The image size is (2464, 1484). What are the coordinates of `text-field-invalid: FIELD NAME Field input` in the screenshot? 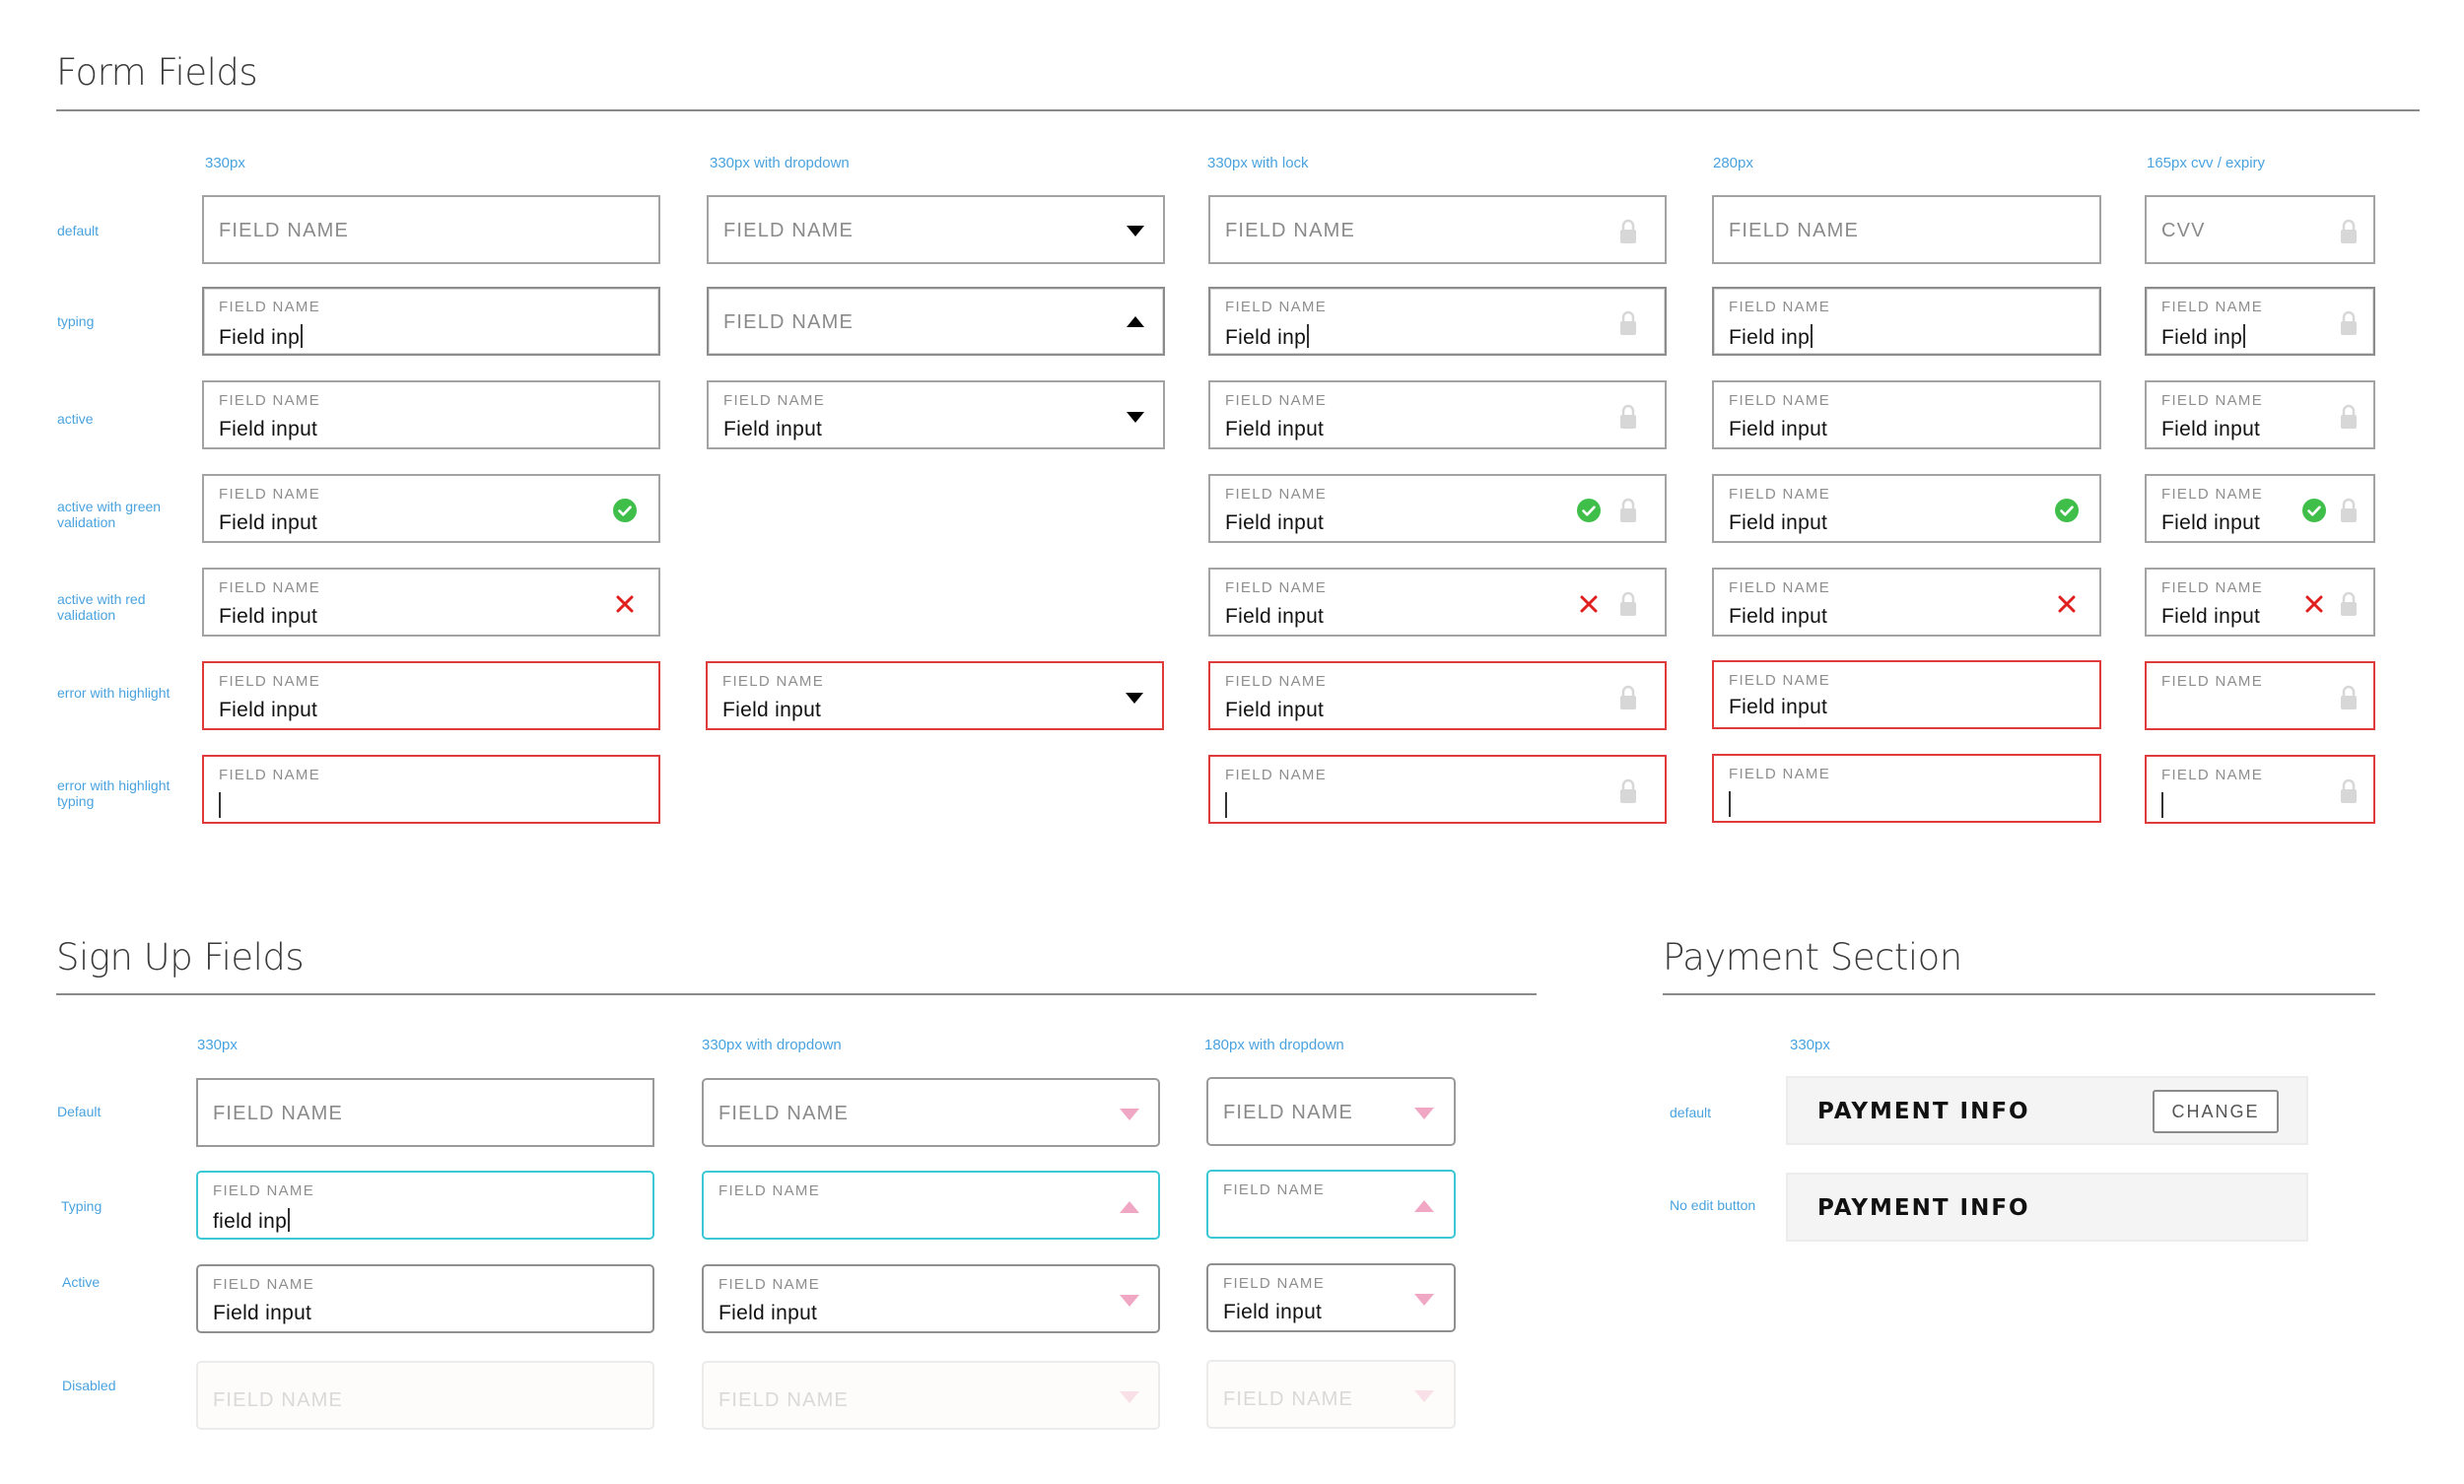 It's located at (431, 602).